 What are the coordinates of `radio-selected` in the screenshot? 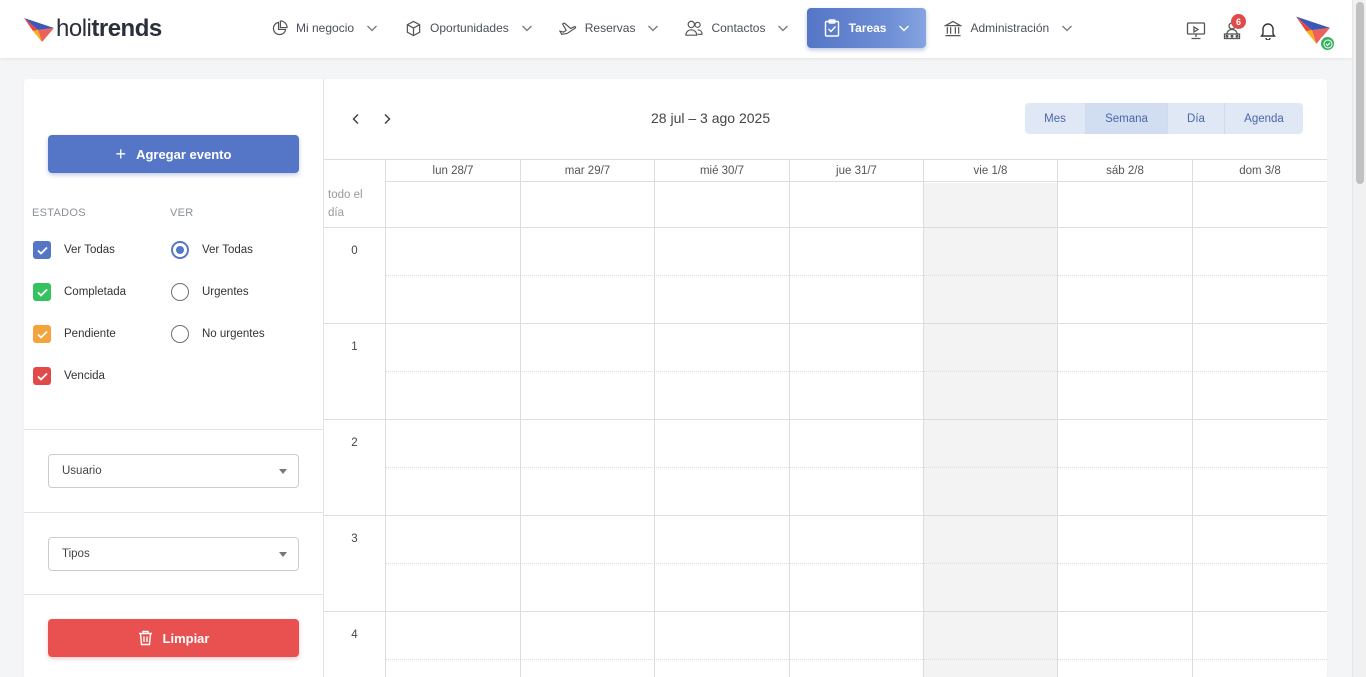 It's located at (180, 250).